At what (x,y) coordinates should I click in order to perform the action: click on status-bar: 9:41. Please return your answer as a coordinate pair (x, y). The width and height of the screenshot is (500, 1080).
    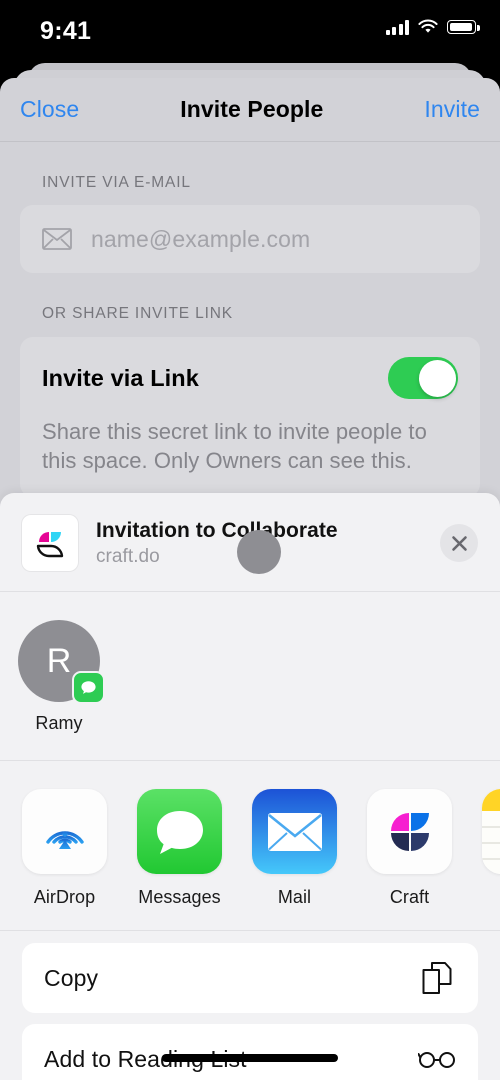
    Looking at the image, I should click on (250, 31).